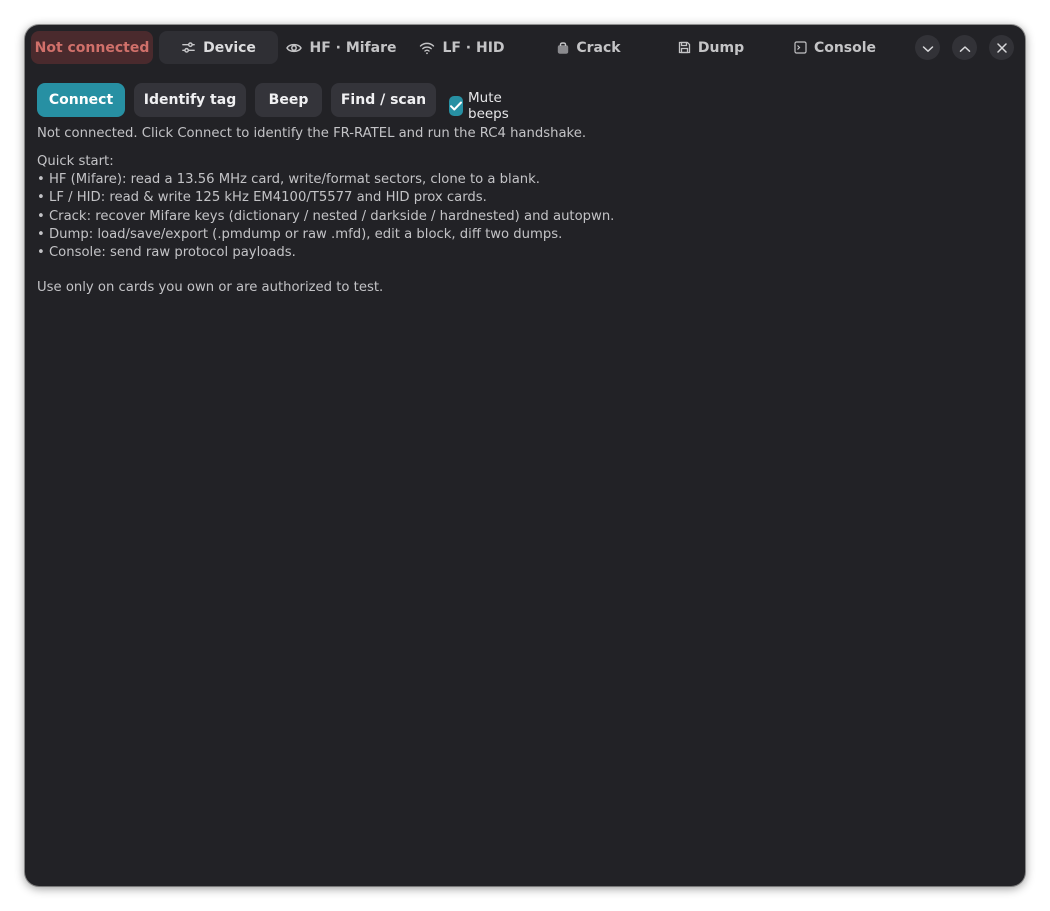 The width and height of the screenshot is (1050, 911). I want to click on minimize-button, so click(927, 47).